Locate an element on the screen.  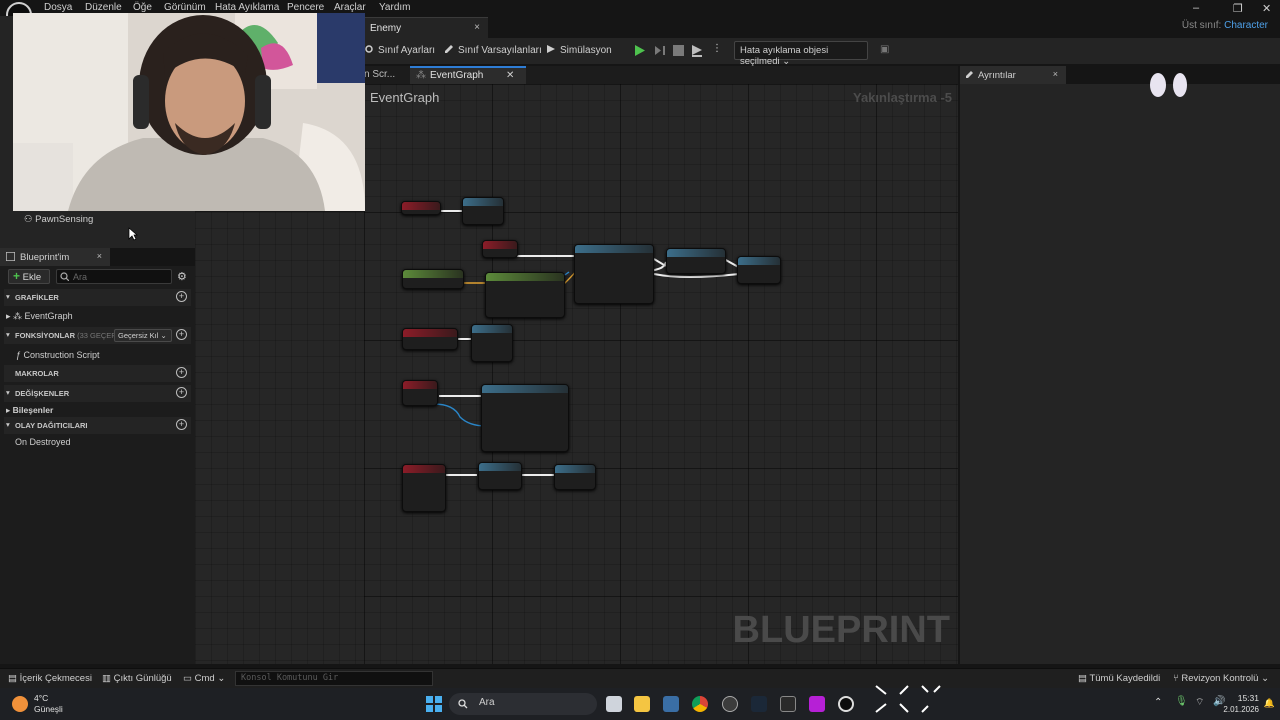
settings-gear-icon: ⚙ is located at coordinates (182, 276).